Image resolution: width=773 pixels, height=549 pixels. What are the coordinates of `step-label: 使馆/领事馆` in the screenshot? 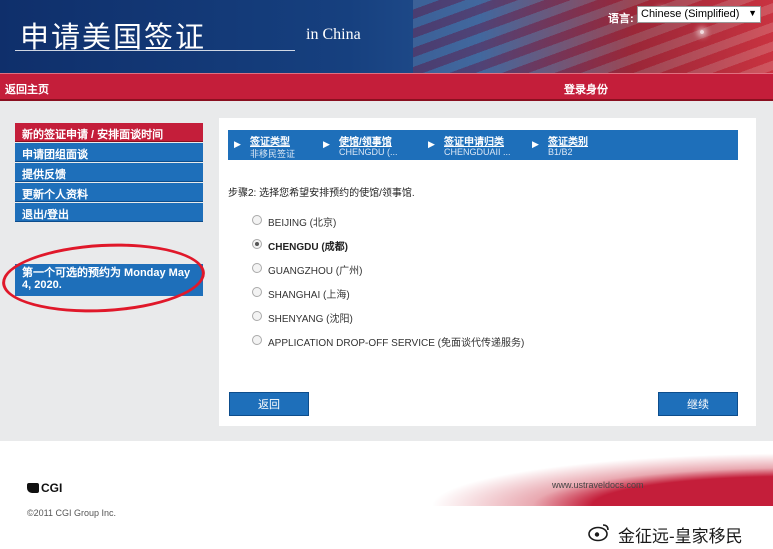 It's located at (365, 140).